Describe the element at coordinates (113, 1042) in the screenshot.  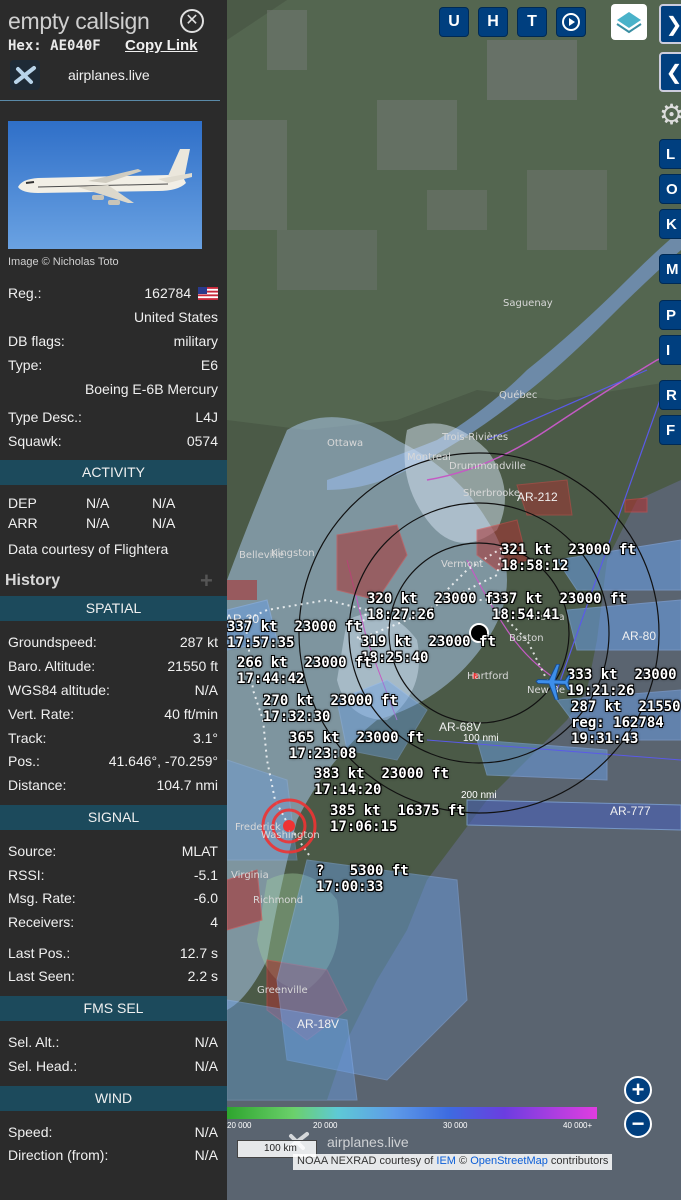
I see `sel-alt-row: Sel. Alt.: N/A` at that location.